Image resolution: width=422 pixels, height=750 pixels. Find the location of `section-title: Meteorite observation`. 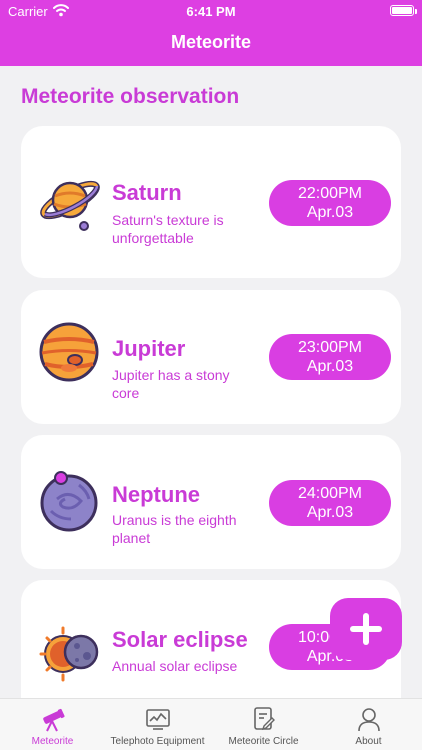

section-title: Meteorite observation is located at coordinates (130, 96).